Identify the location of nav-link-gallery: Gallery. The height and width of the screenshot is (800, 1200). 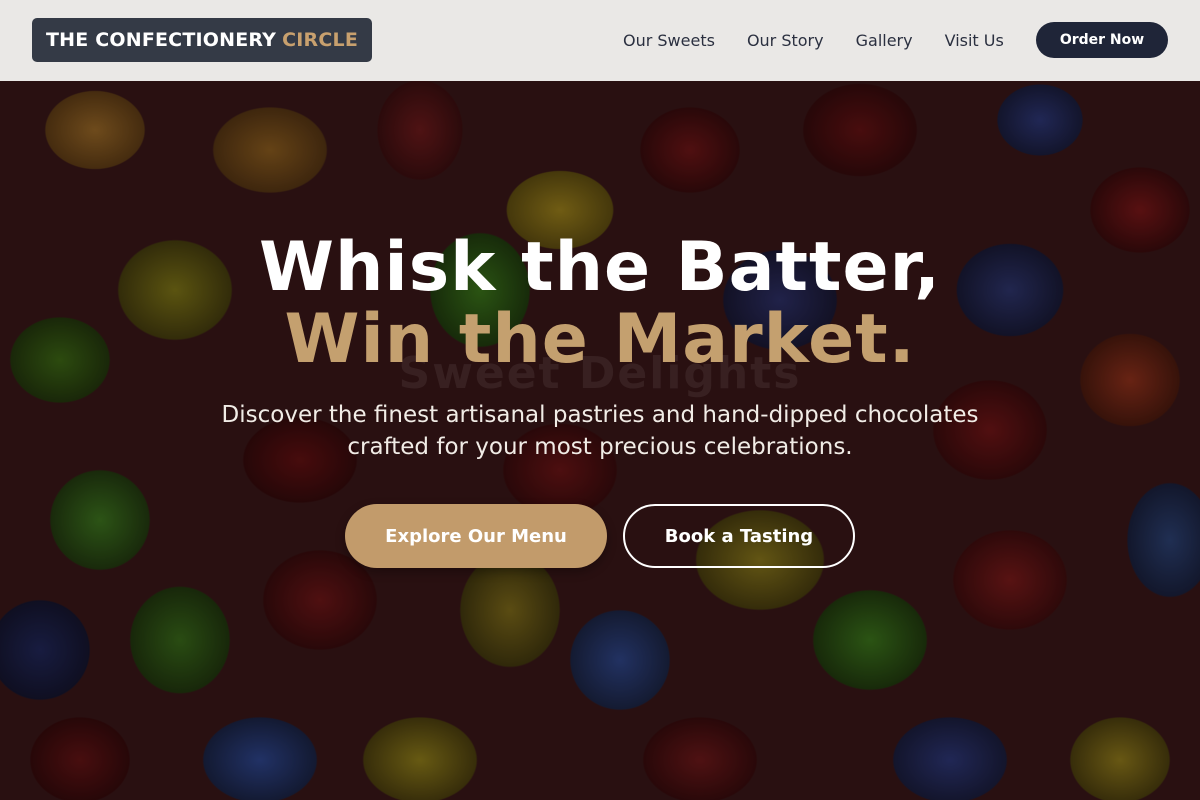
(884, 40).